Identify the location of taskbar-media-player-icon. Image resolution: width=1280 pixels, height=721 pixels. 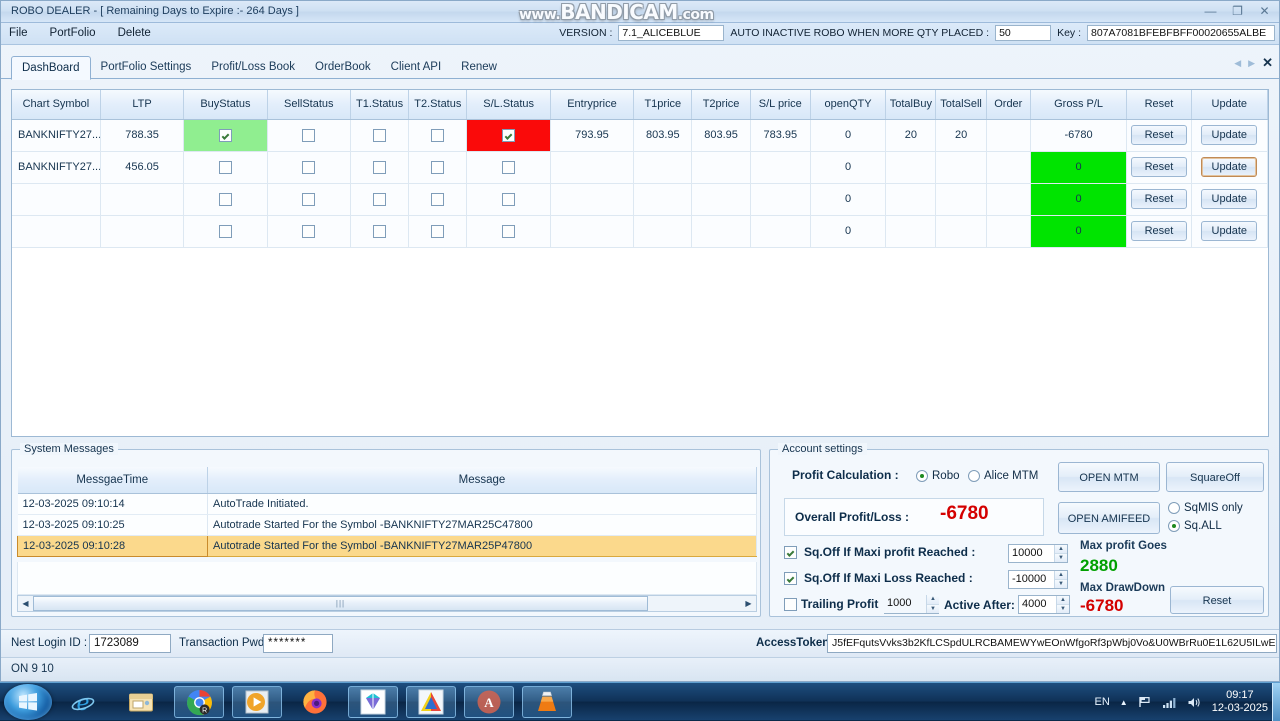
(257, 702).